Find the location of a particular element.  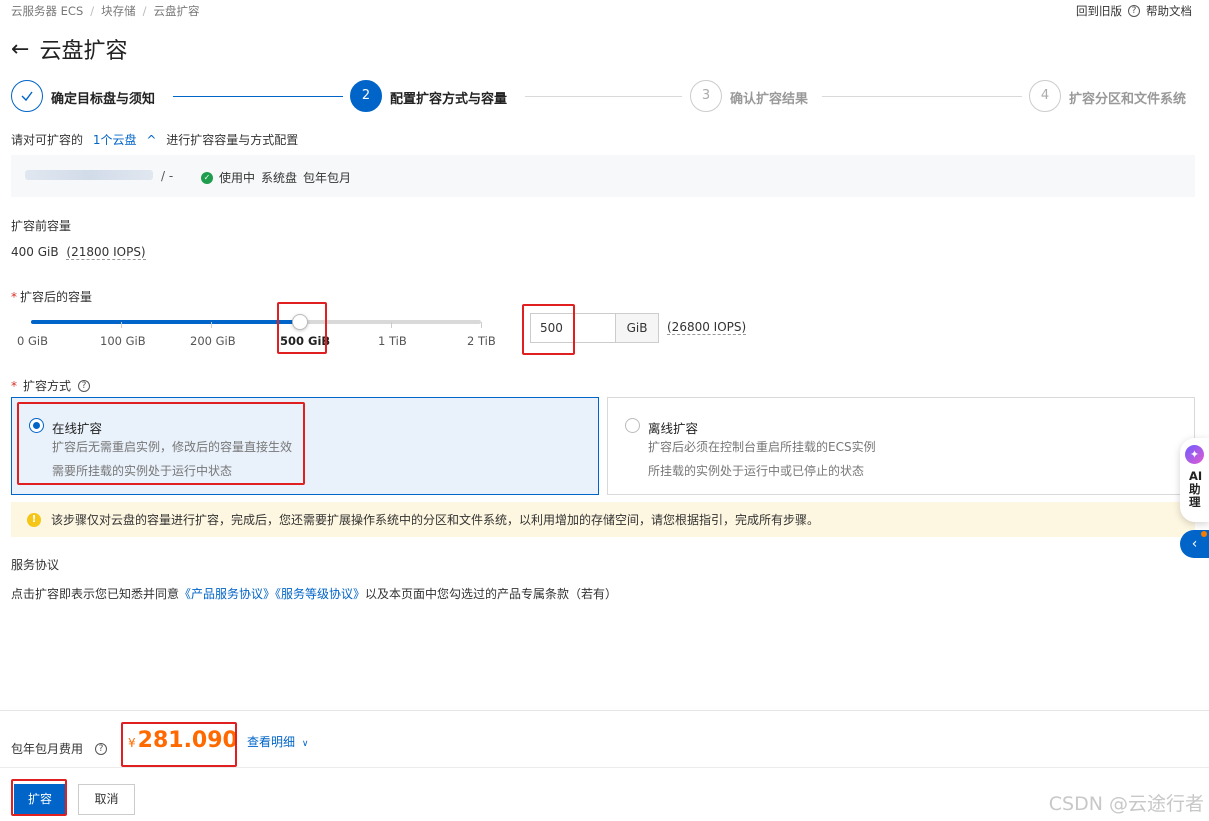

slider-tick-label: 100 GiB is located at coordinates (123, 341).